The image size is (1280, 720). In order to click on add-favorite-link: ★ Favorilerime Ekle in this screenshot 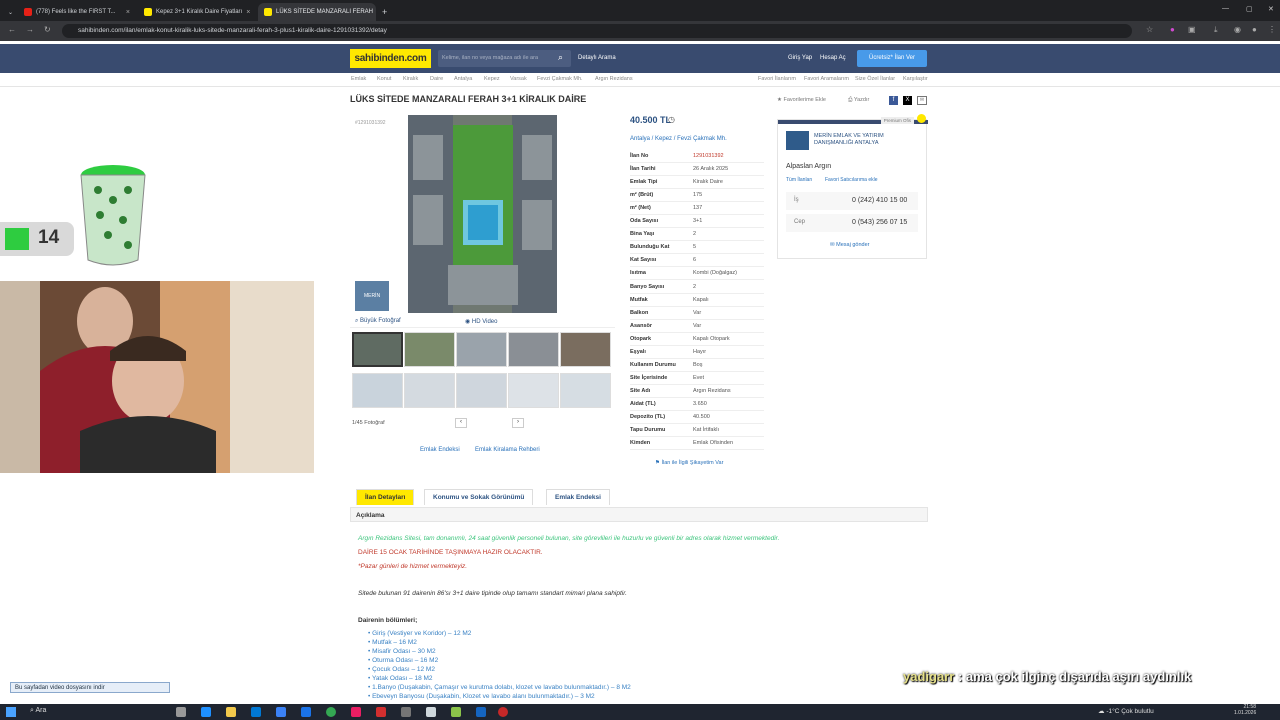, I will do `click(801, 100)`.